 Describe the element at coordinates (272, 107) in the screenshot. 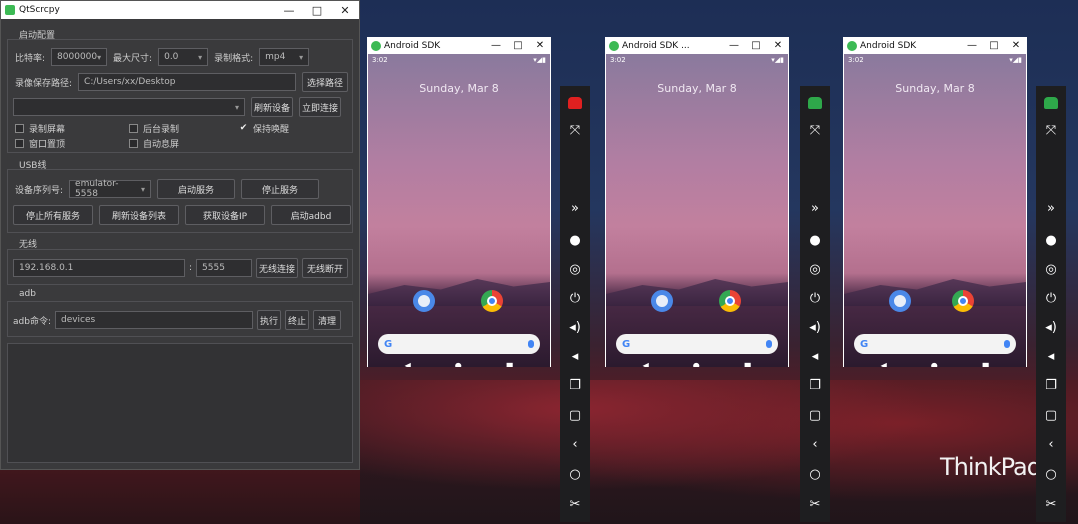

I see `refresh-button: 刷新设备` at that location.